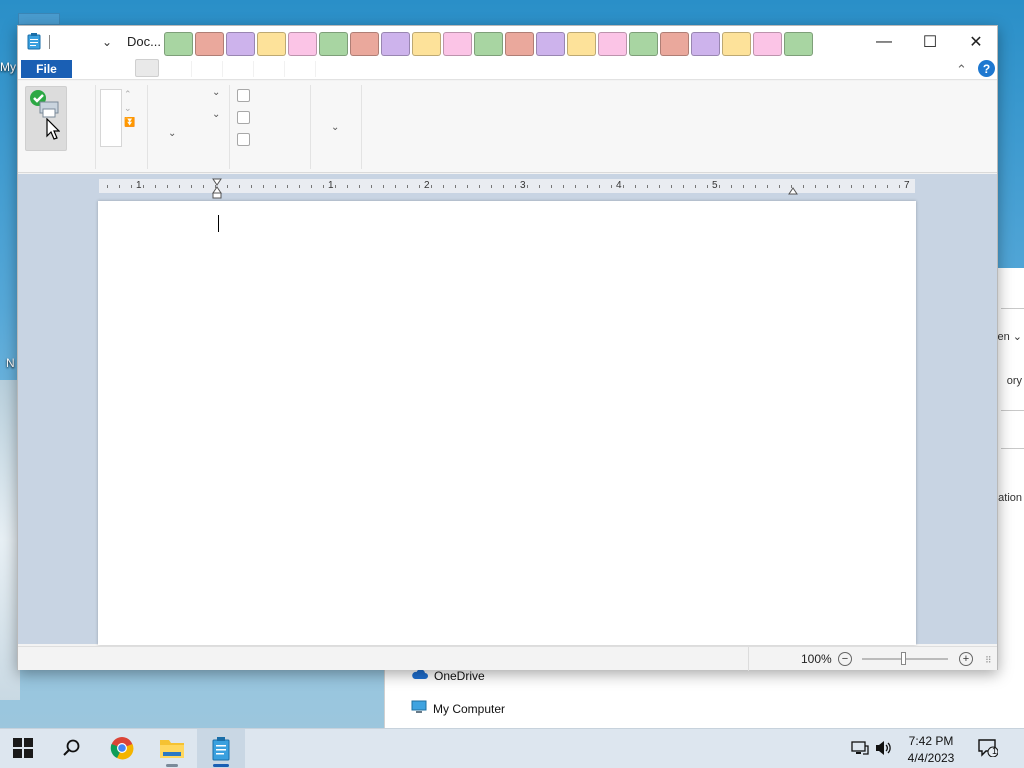 The height and width of the screenshot is (768, 1024). What do you see at coordinates (221, 748) in the screenshot?
I see `wordpad-taskbar-button` at bounding box center [221, 748].